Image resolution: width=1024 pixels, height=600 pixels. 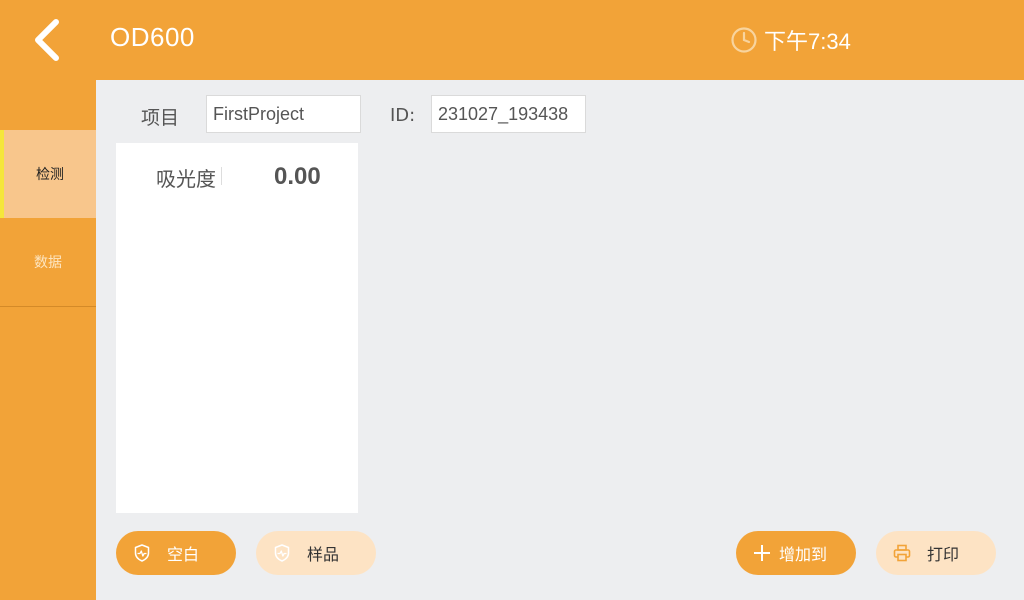 I want to click on sidebar-item-detect: 检测, so click(x=48, y=174).